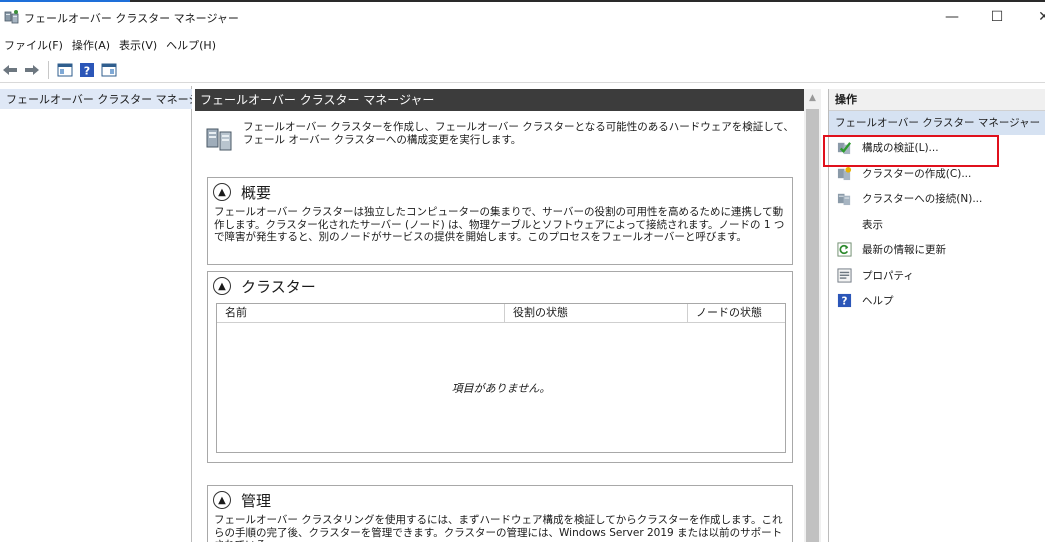 The image size is (1045, 542). What do you see at coordinates (522, 45) in the screenshot?
I see `menu-bar: ファイル(F) 操作(A) 表示(V) ヘルプ(H)` at bounding box center [522, 45].